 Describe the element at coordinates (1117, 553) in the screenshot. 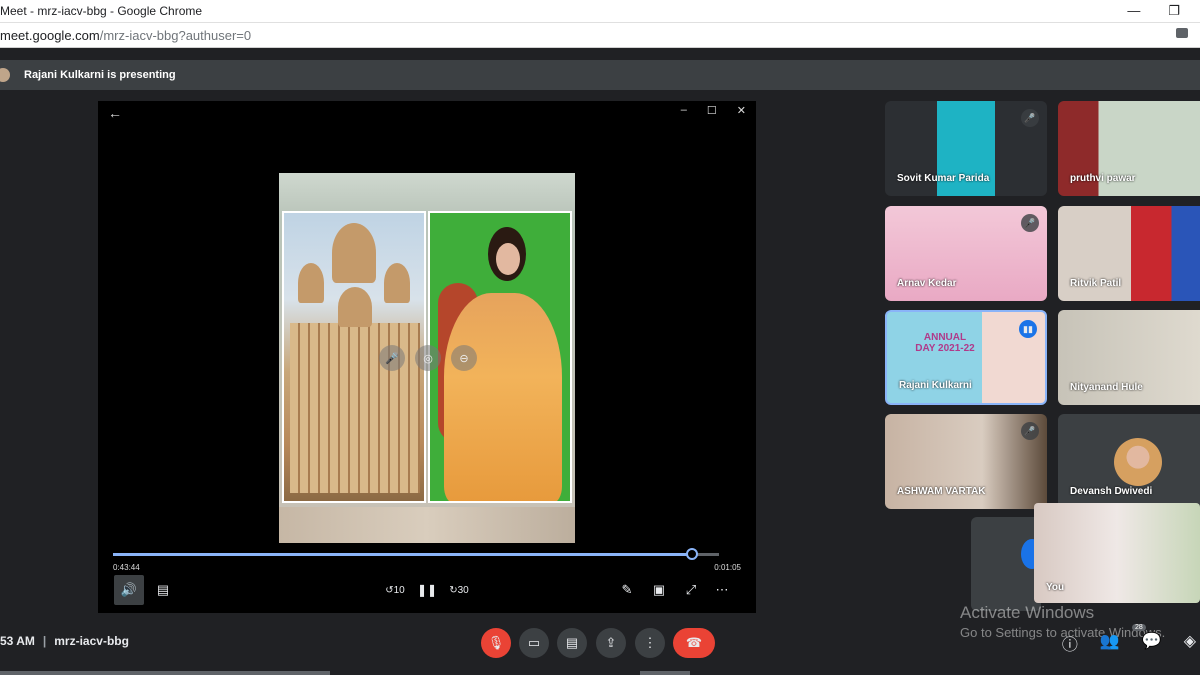

I see `self-view: You` at that location.